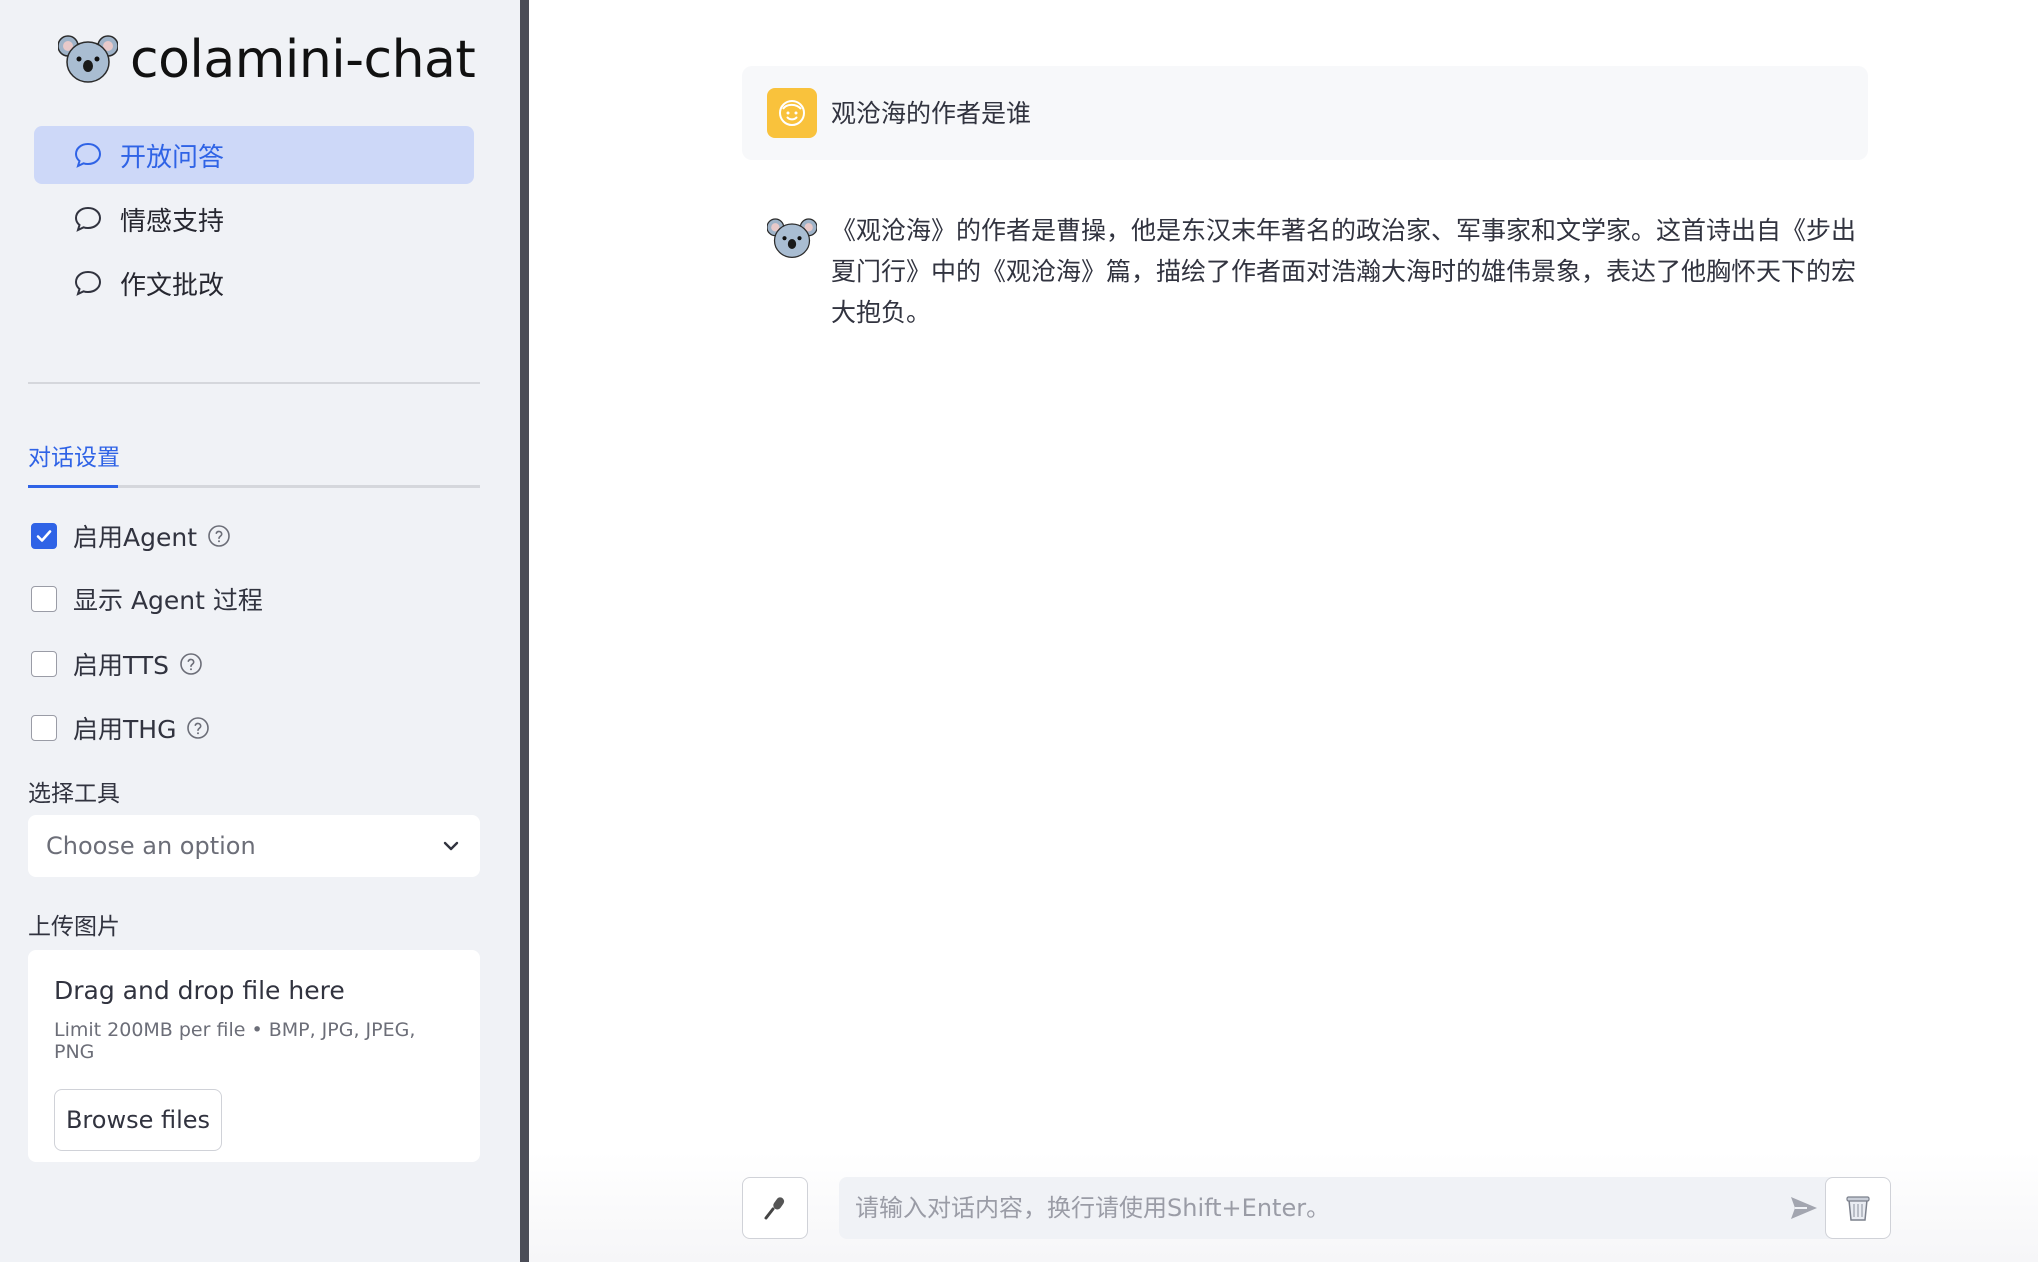  Describe the element at coordinates (74, 455) in the screenshot. I see `tab-chat-settings: 对话设置` at that location.